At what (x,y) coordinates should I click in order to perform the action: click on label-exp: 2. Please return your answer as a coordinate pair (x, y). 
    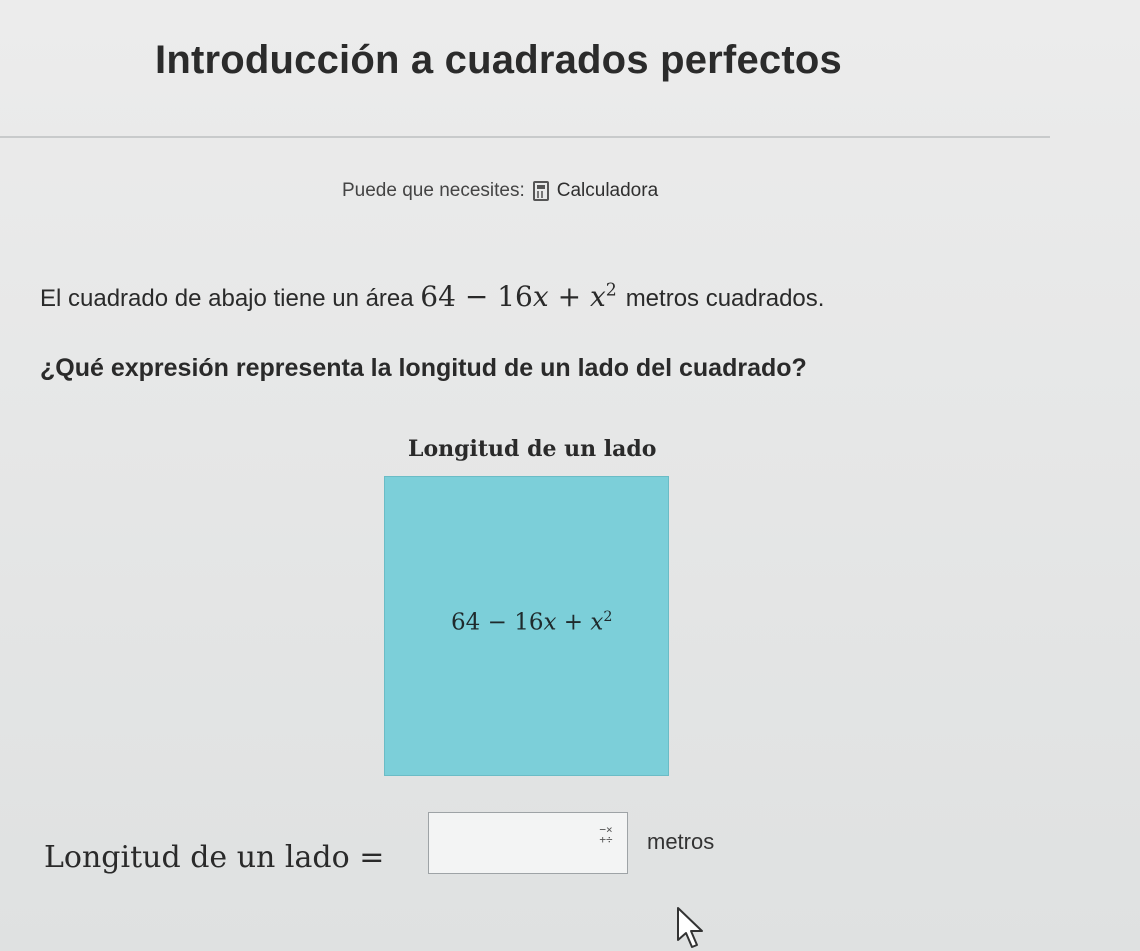
    Looking at the image, I should click on (608, 617).